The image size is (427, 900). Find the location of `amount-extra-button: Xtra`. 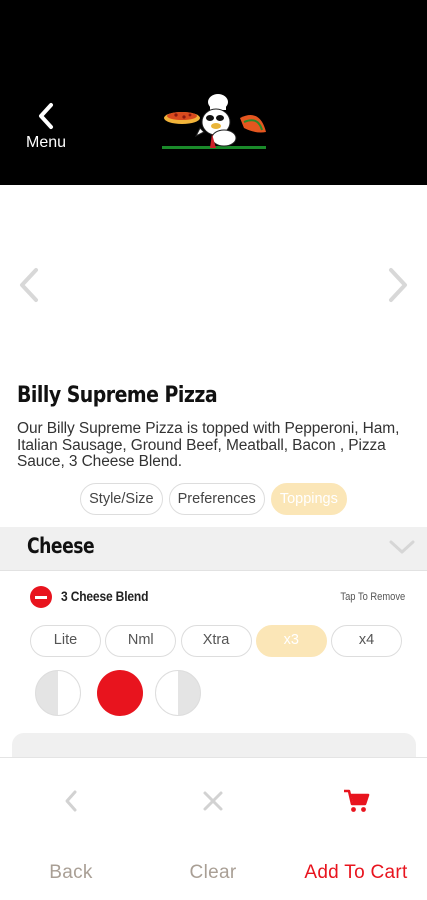

amount-extra-button: Xtra is located at coordinates (216, 641).